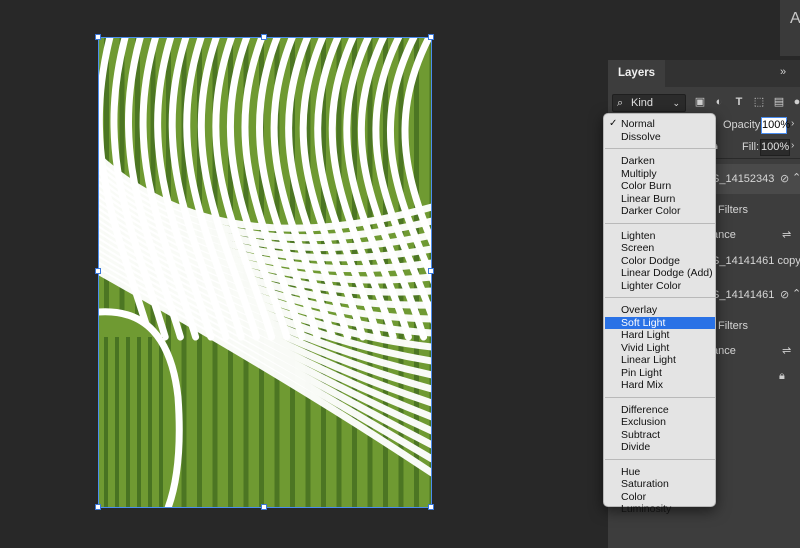  What do you see at coordinates (660, 497) in the screenshot?
I see `blend-mode-item-color: Color` at bounding box center [660, 497].